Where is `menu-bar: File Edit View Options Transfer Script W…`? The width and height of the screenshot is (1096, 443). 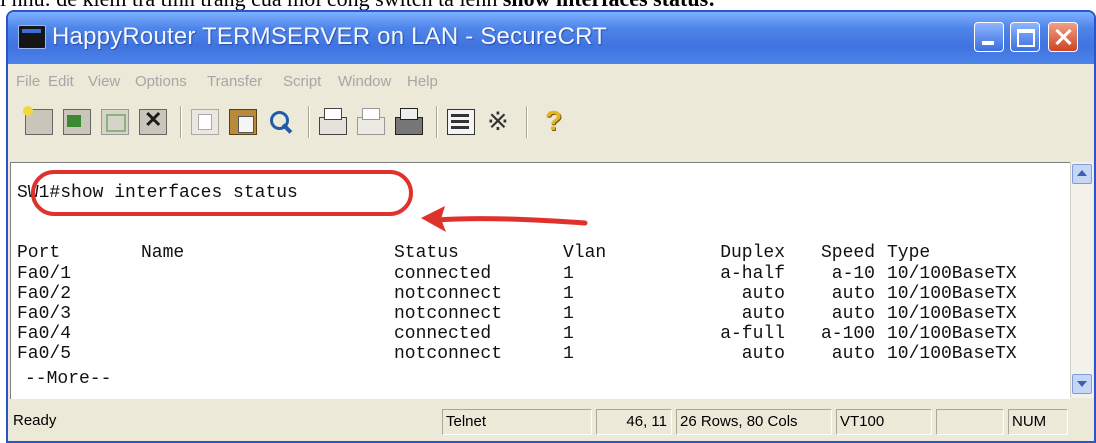 menu-bar: File Edit View Options Transfer Script W… is located at coordinates (551, 82).